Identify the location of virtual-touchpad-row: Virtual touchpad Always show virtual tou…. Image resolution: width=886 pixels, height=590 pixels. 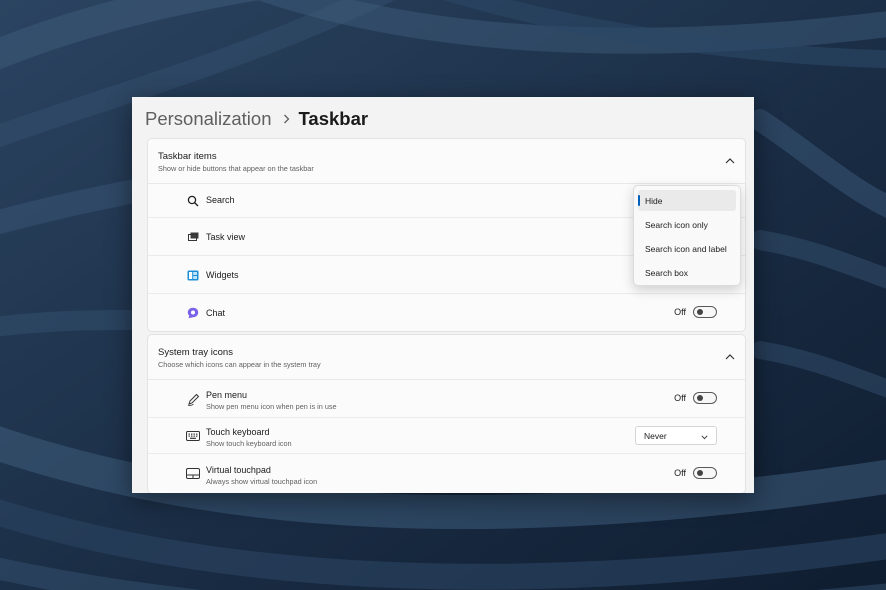
(446, 473).